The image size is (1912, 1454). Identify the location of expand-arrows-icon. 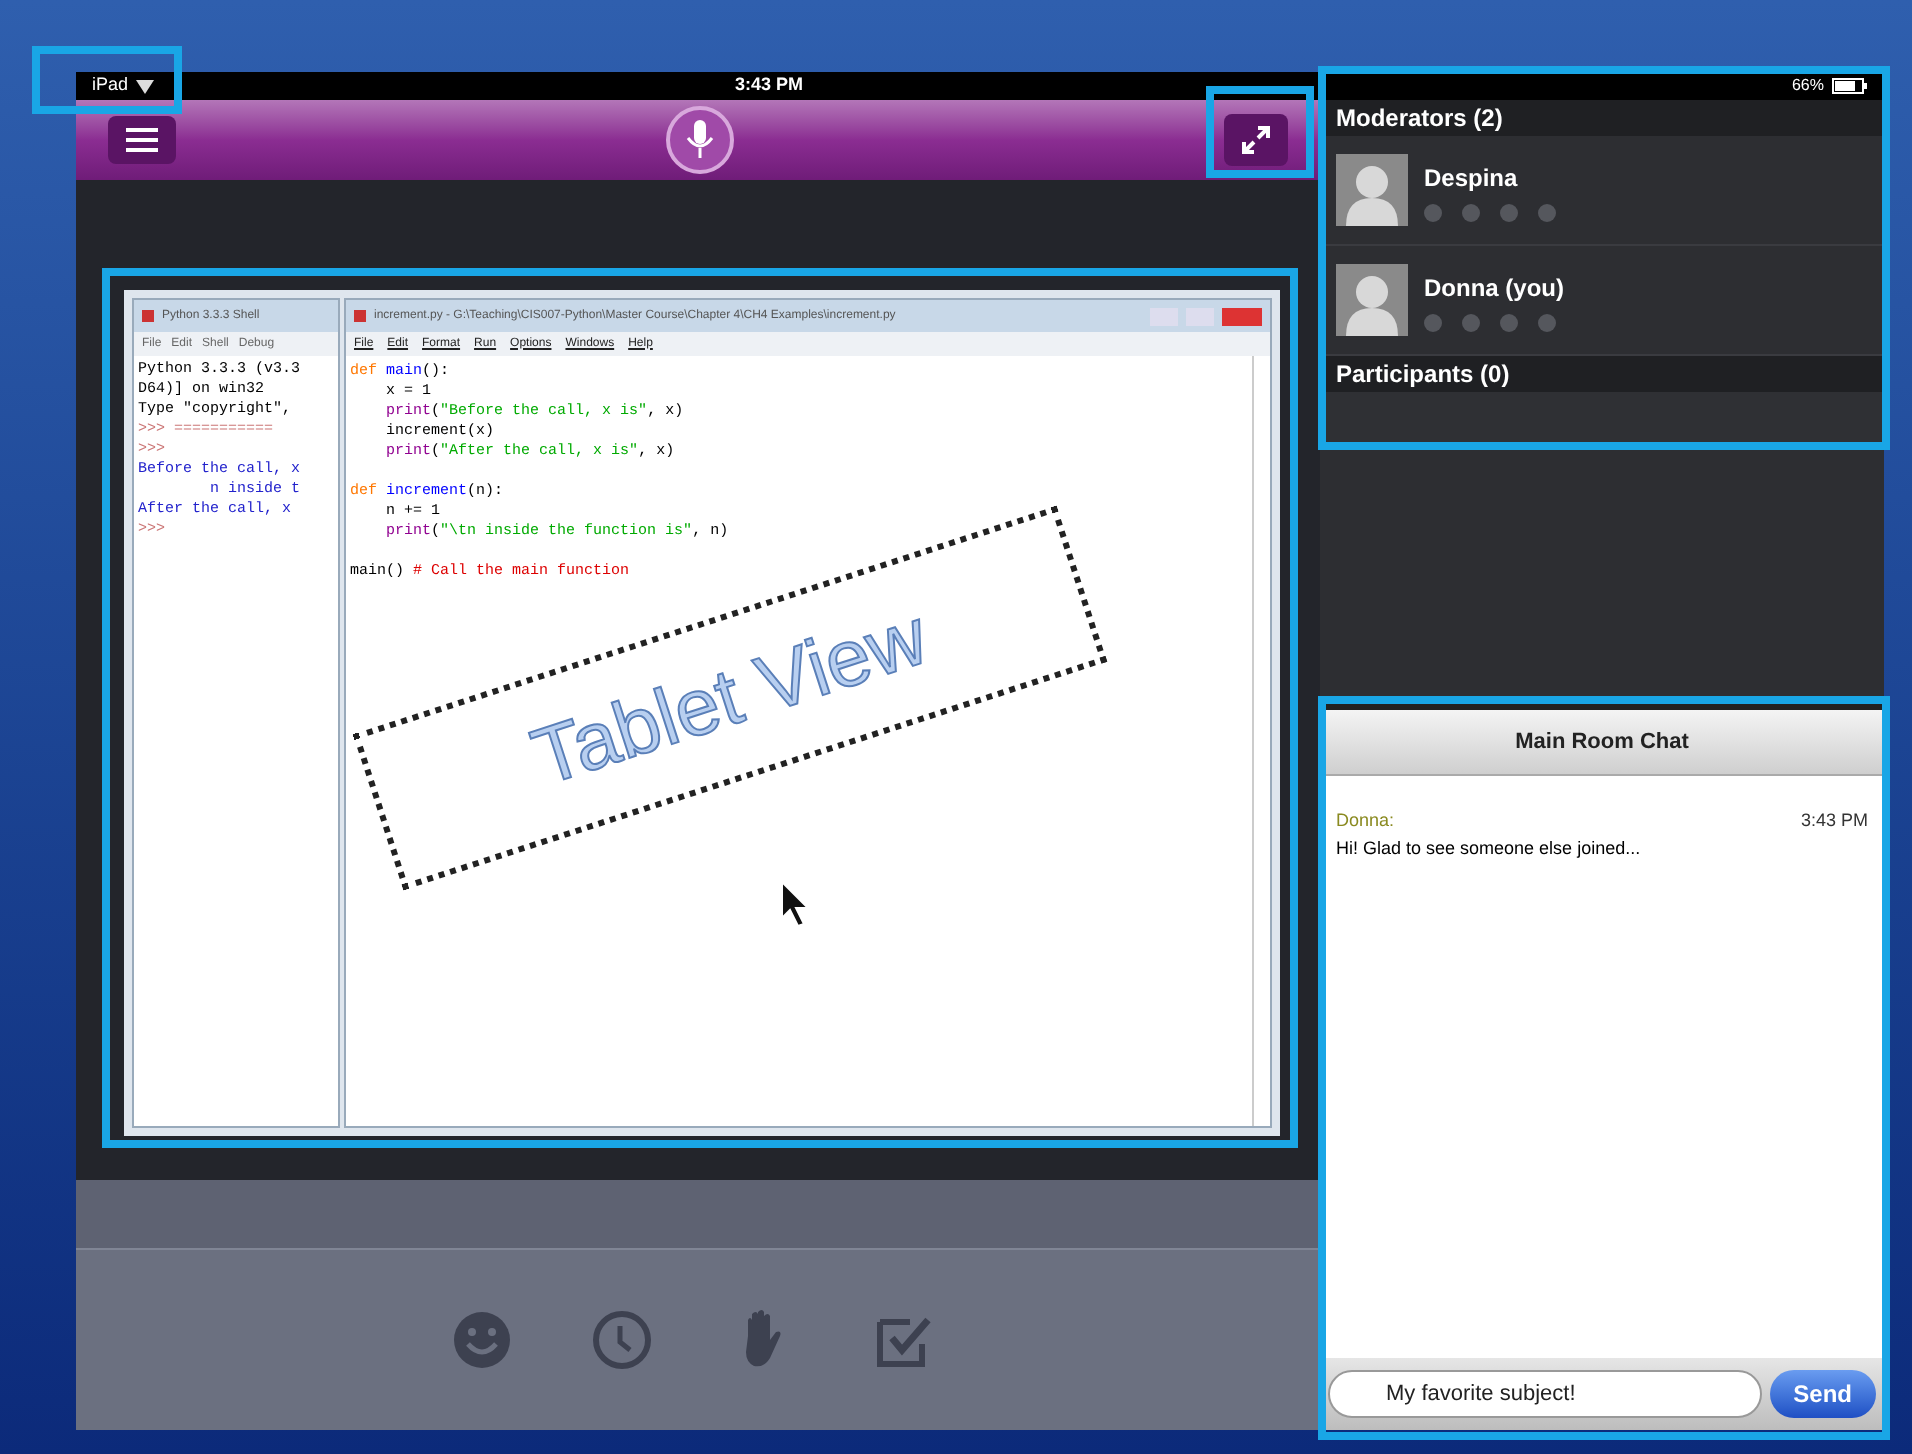
(1256, 140).